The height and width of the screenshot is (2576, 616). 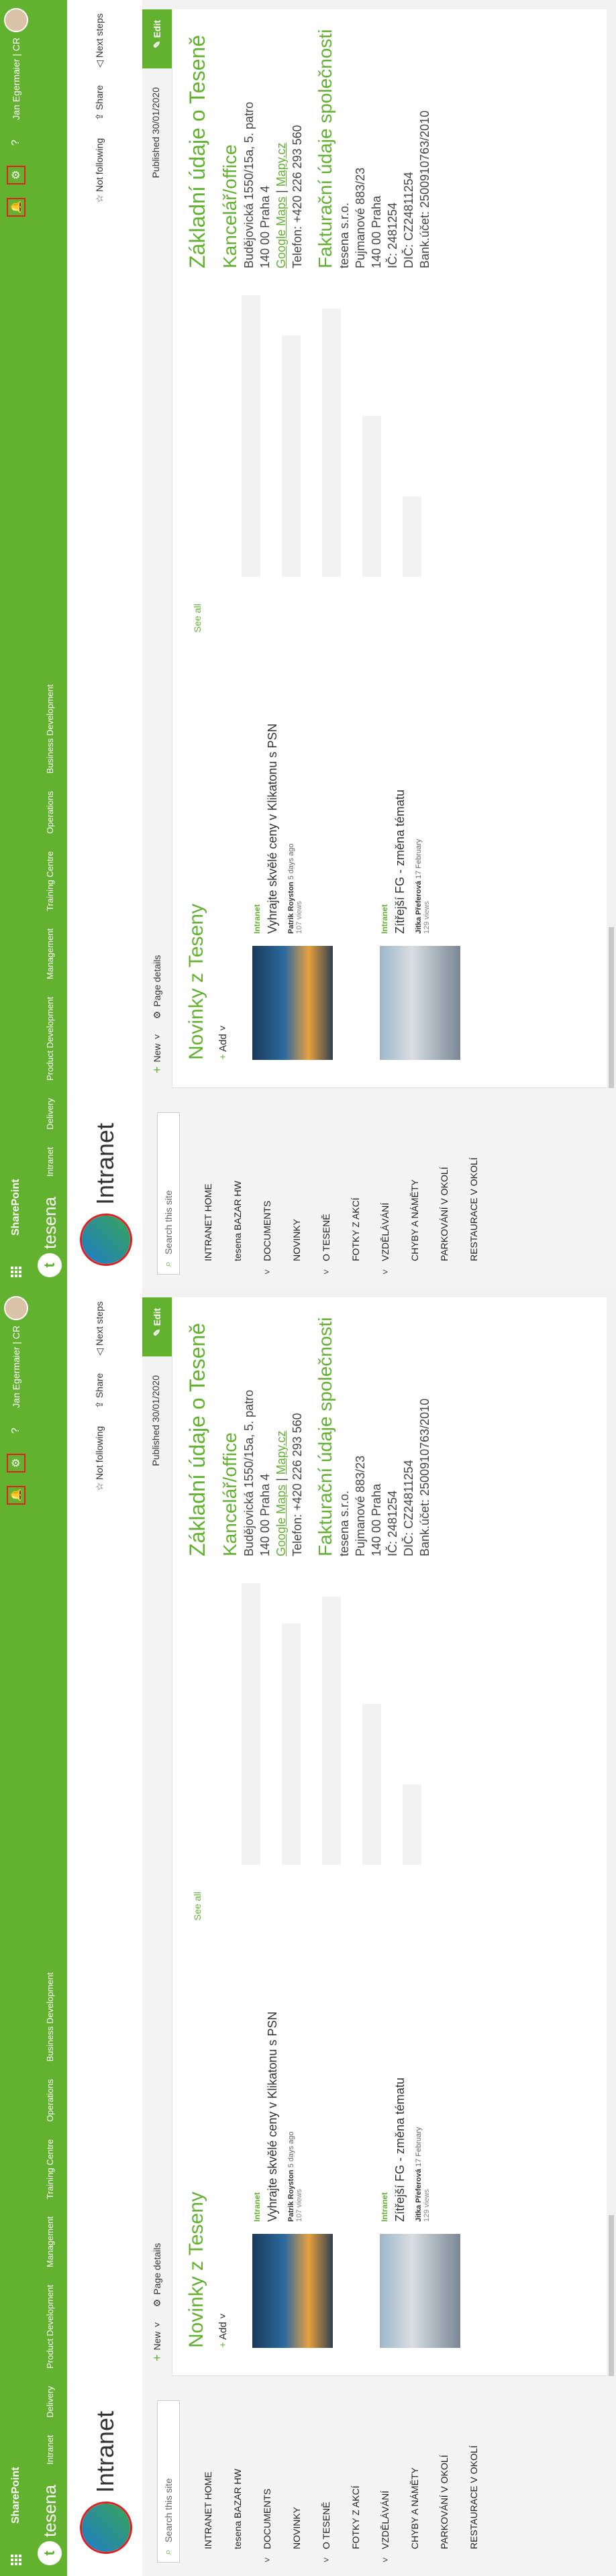 I want to click on billing-line: IČ: 2481254, so click(x=392, y=1523).